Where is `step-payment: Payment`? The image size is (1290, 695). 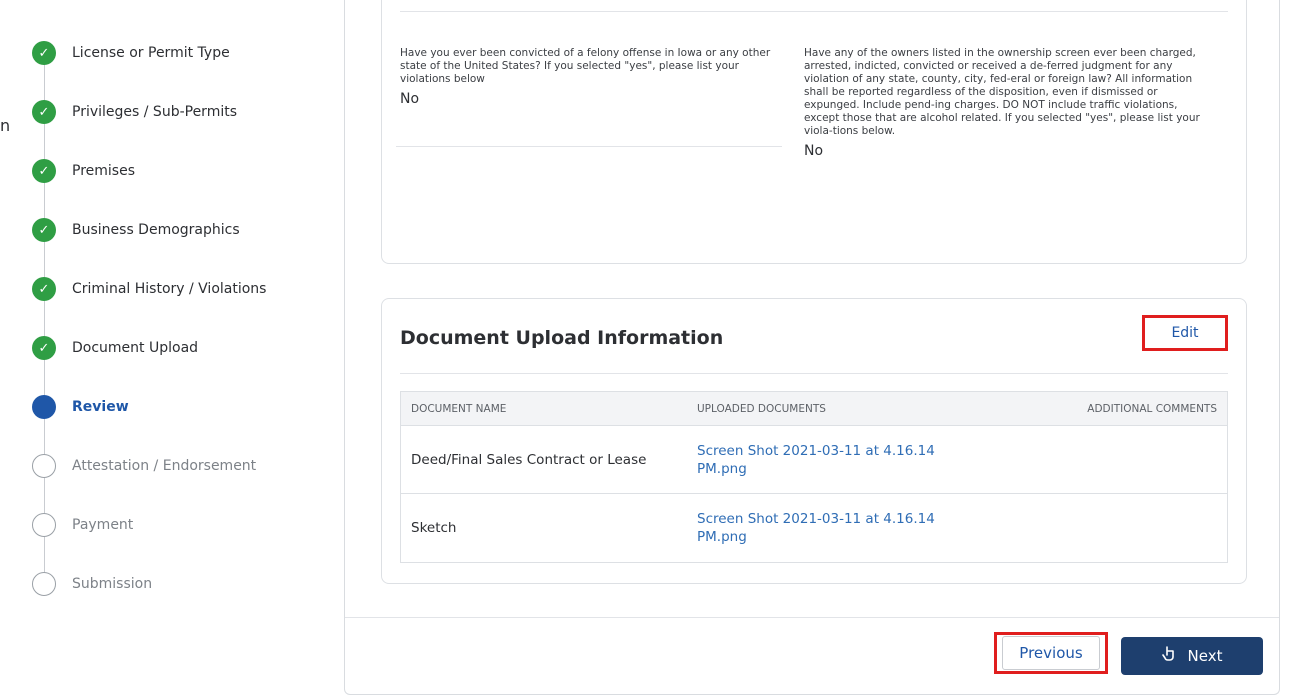 step-payment: Payment is located at coordinates (82, 525).